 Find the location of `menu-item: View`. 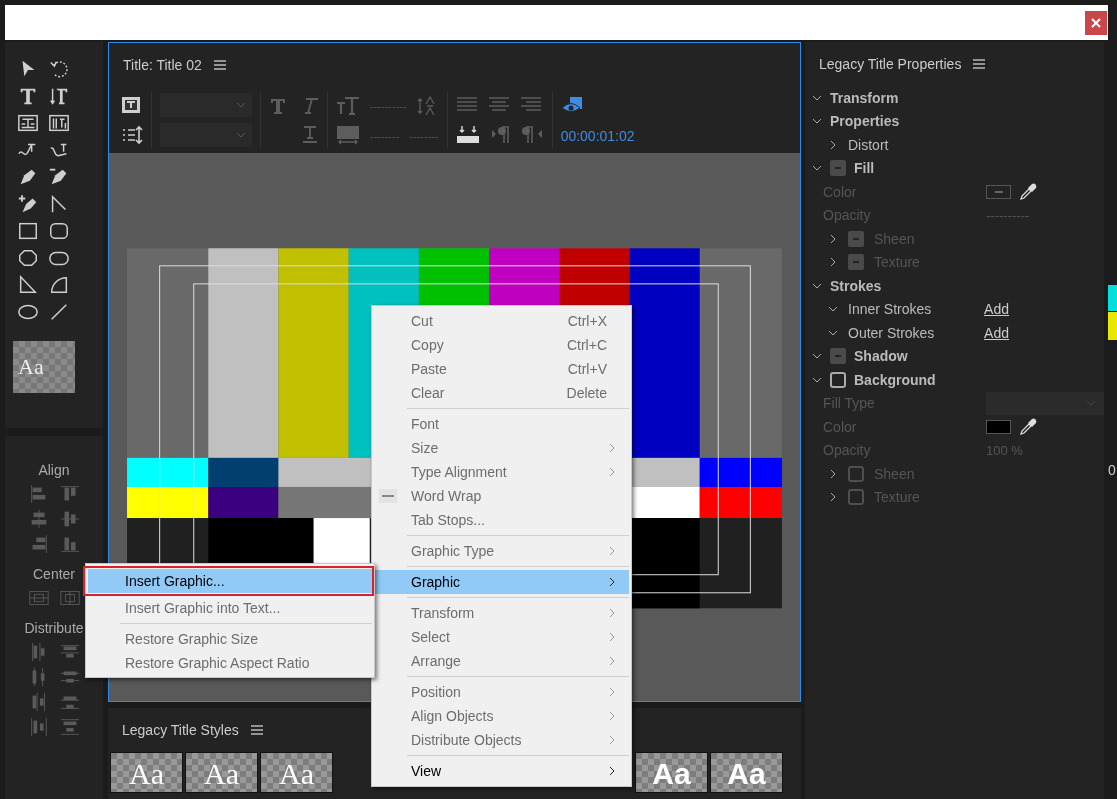

menu-item: View is located at coordinates (501, 771).